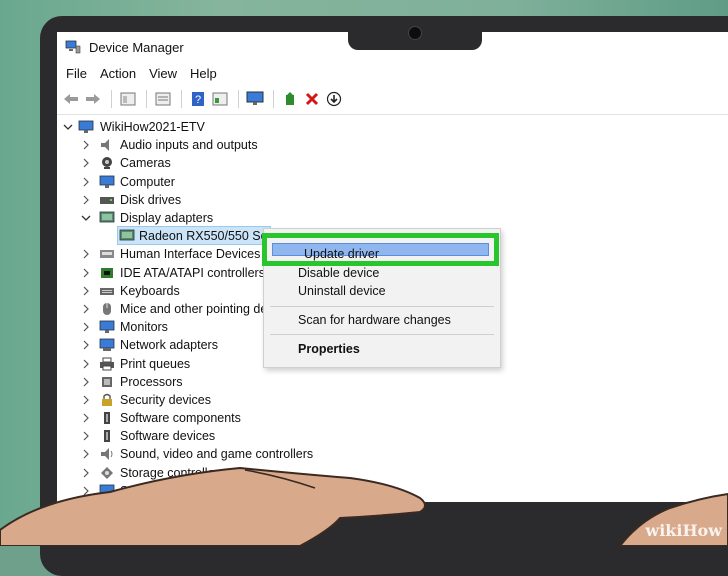 This screenshot has width=728, height=576. What do you see at coordinates (392, 418) in the screenshot?
I see `tree-item-software-components: Software components` at bounding box center [392, 418].